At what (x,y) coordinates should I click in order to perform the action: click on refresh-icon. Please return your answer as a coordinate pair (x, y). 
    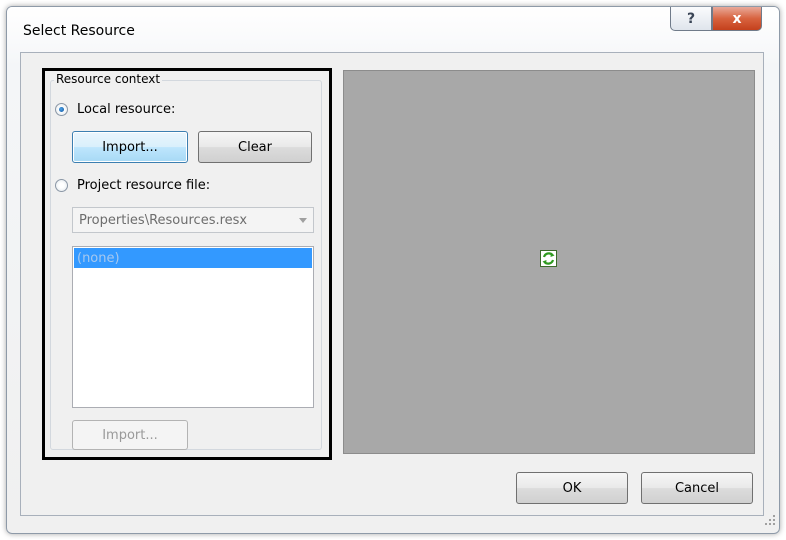
    Looking at the image, I should click on (548, 258).